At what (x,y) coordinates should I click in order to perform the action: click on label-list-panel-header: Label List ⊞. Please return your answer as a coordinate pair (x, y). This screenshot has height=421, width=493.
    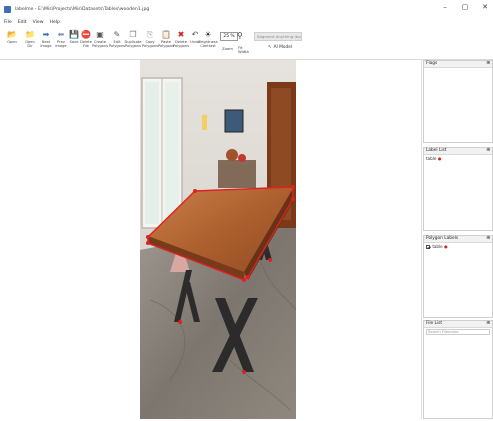
    Looking at the image, I should click on (458, 151).